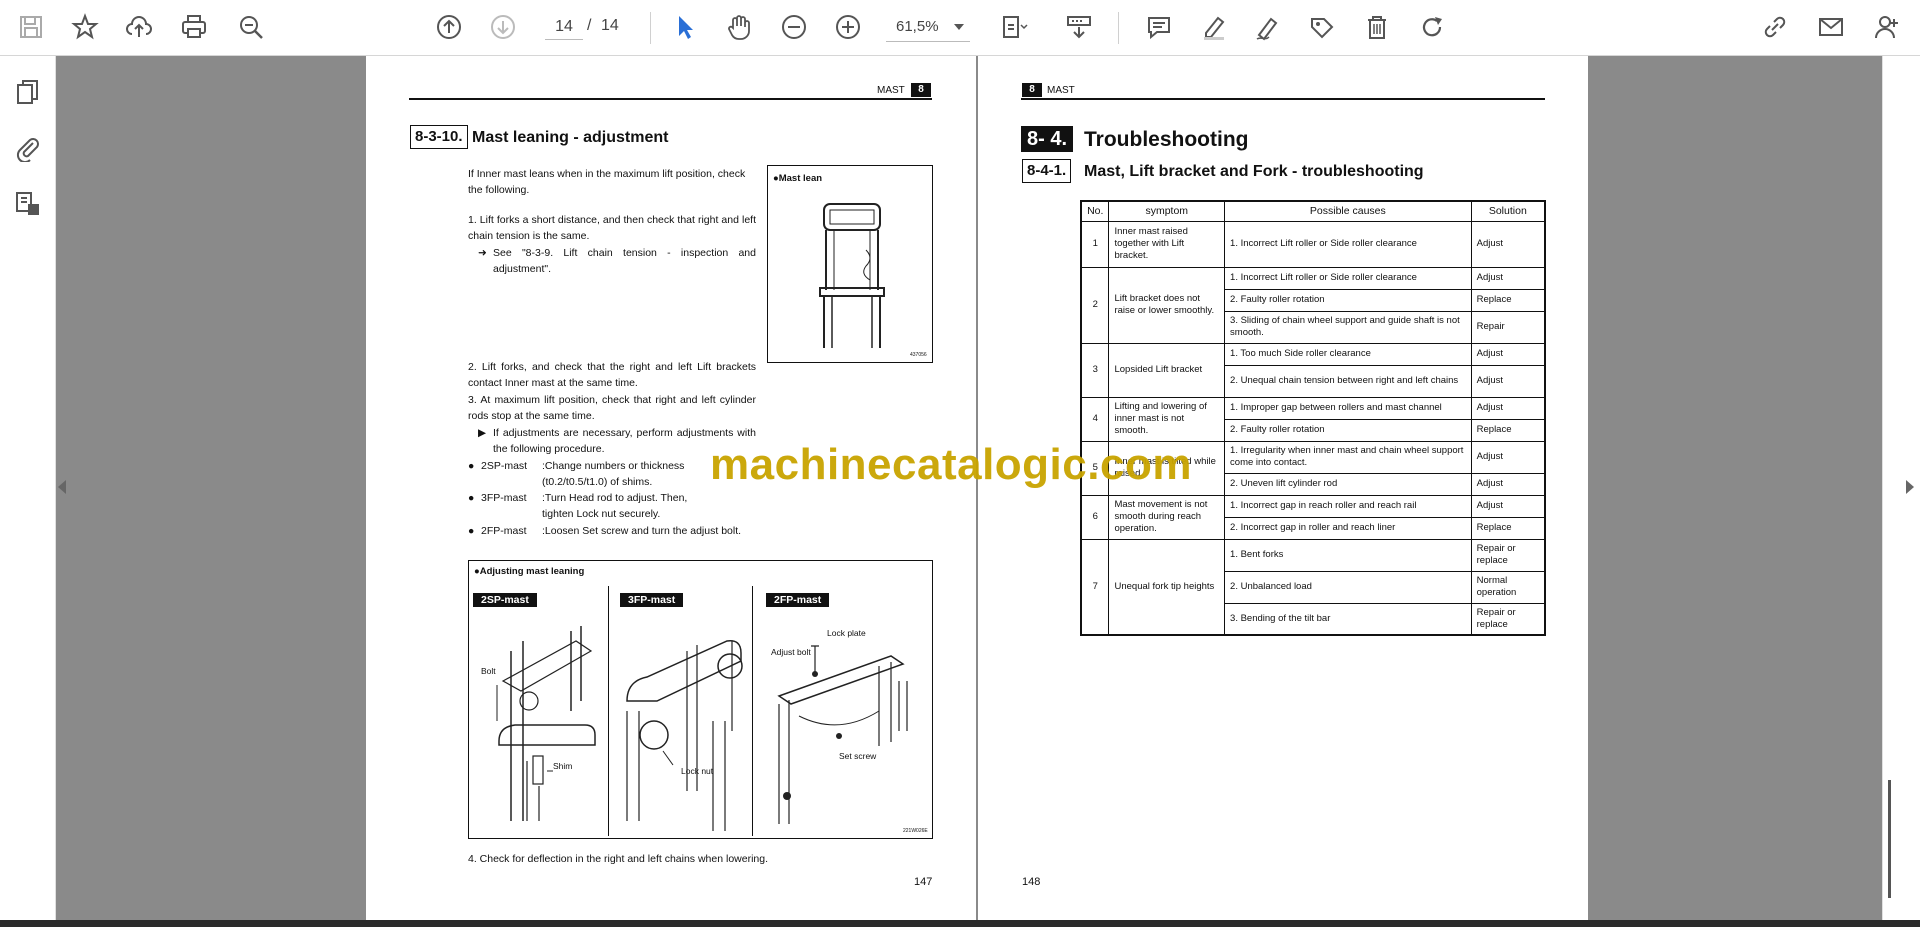 This screenshot has height=927, width=1920. What do you see at coordinates (739, 27) in the screenshot?
I see `hand-tool-icon` at bounding box center [739, 27].